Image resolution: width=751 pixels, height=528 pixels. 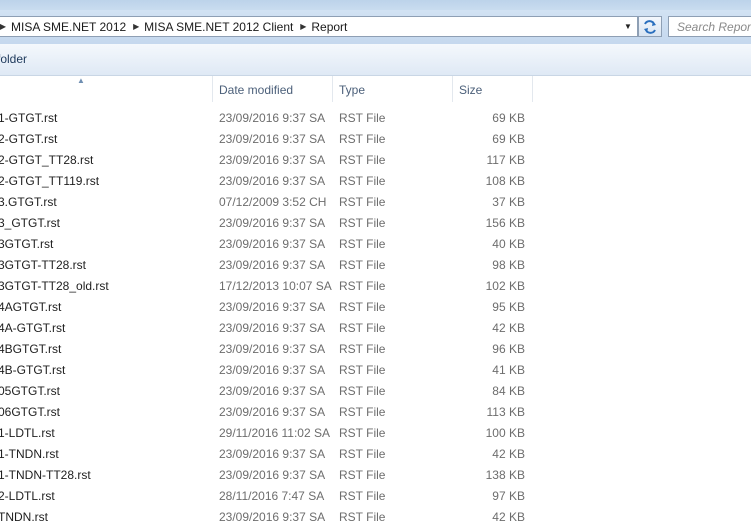 What do you see at coordinates (508, 496) in the screenshot?
I see `file-size: 97 KB` at bounding box center [508, 496].